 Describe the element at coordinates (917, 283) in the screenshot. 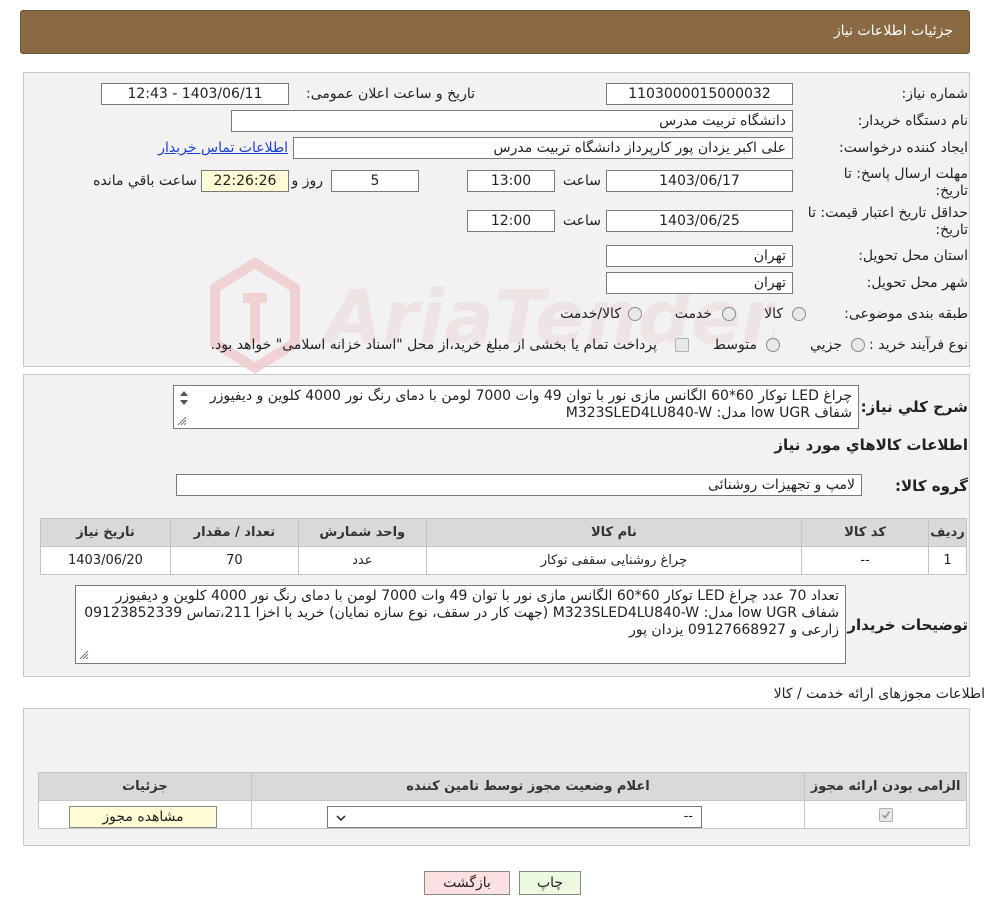

I see `city-label: شهر محل تحویل:` at that location.